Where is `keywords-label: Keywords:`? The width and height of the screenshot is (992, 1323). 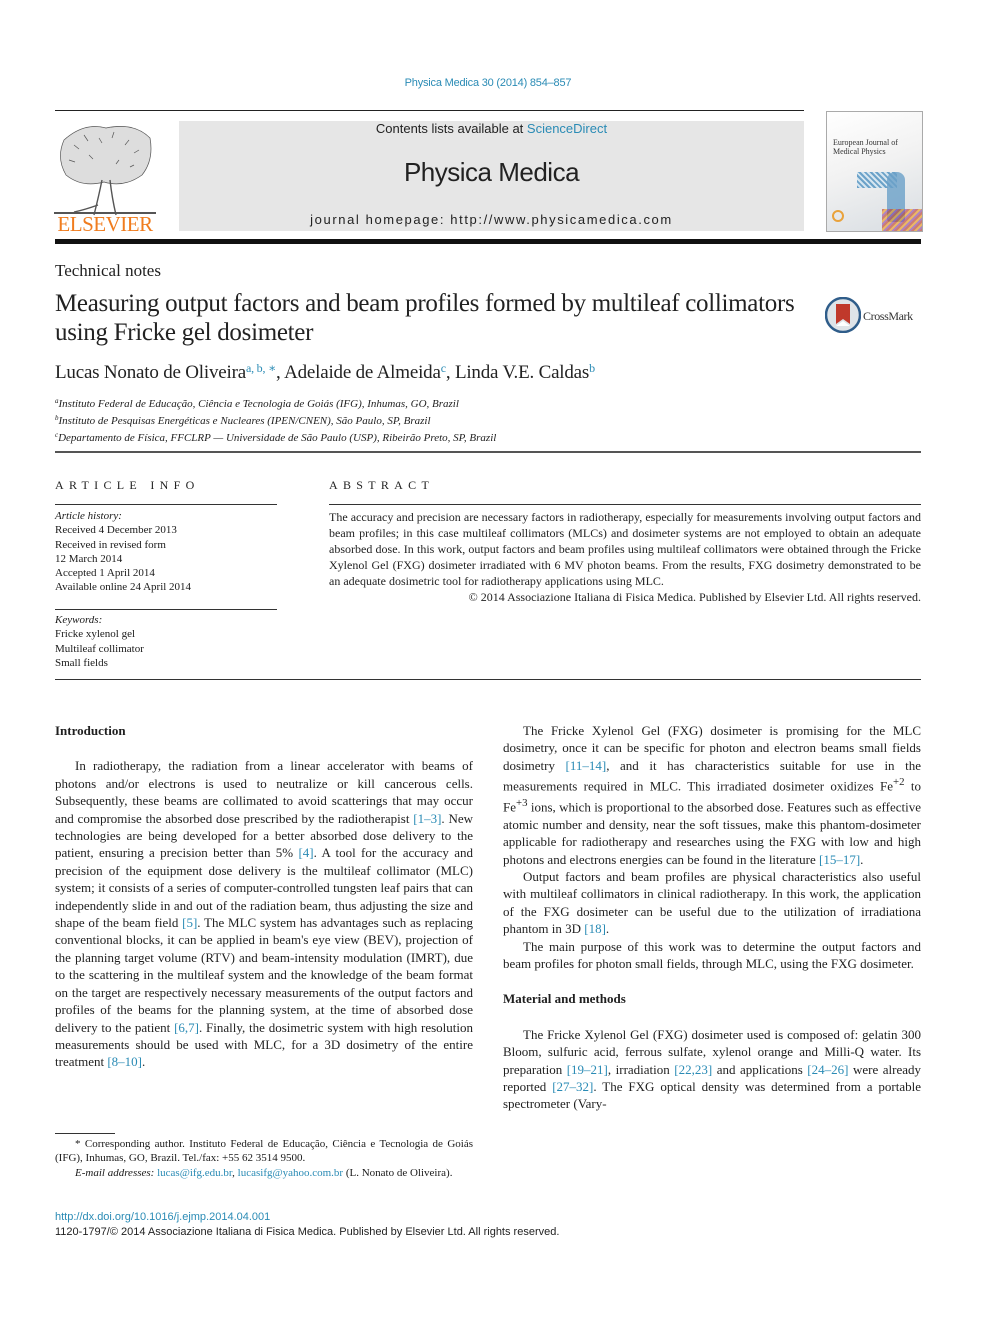
keywords-label: Keywords: is located at coordinates (79, 620).